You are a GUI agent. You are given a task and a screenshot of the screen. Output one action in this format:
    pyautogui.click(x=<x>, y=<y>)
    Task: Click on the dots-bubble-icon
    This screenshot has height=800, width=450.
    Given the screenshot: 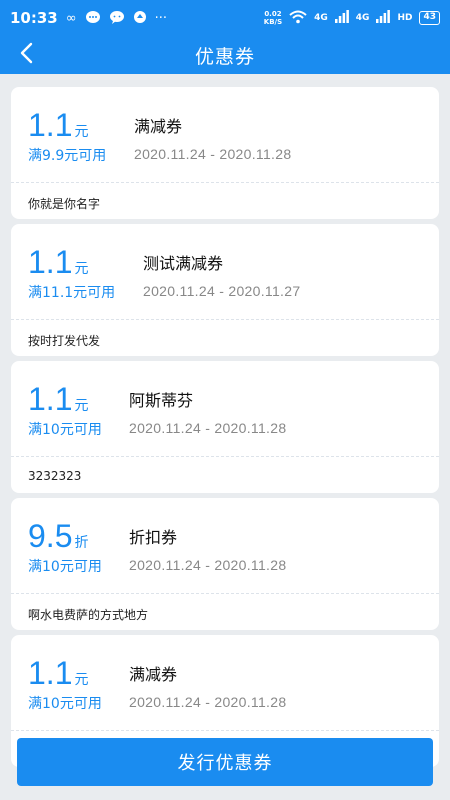 What is the action you would take?
    pyautogui.click(x=93, y=18)
    